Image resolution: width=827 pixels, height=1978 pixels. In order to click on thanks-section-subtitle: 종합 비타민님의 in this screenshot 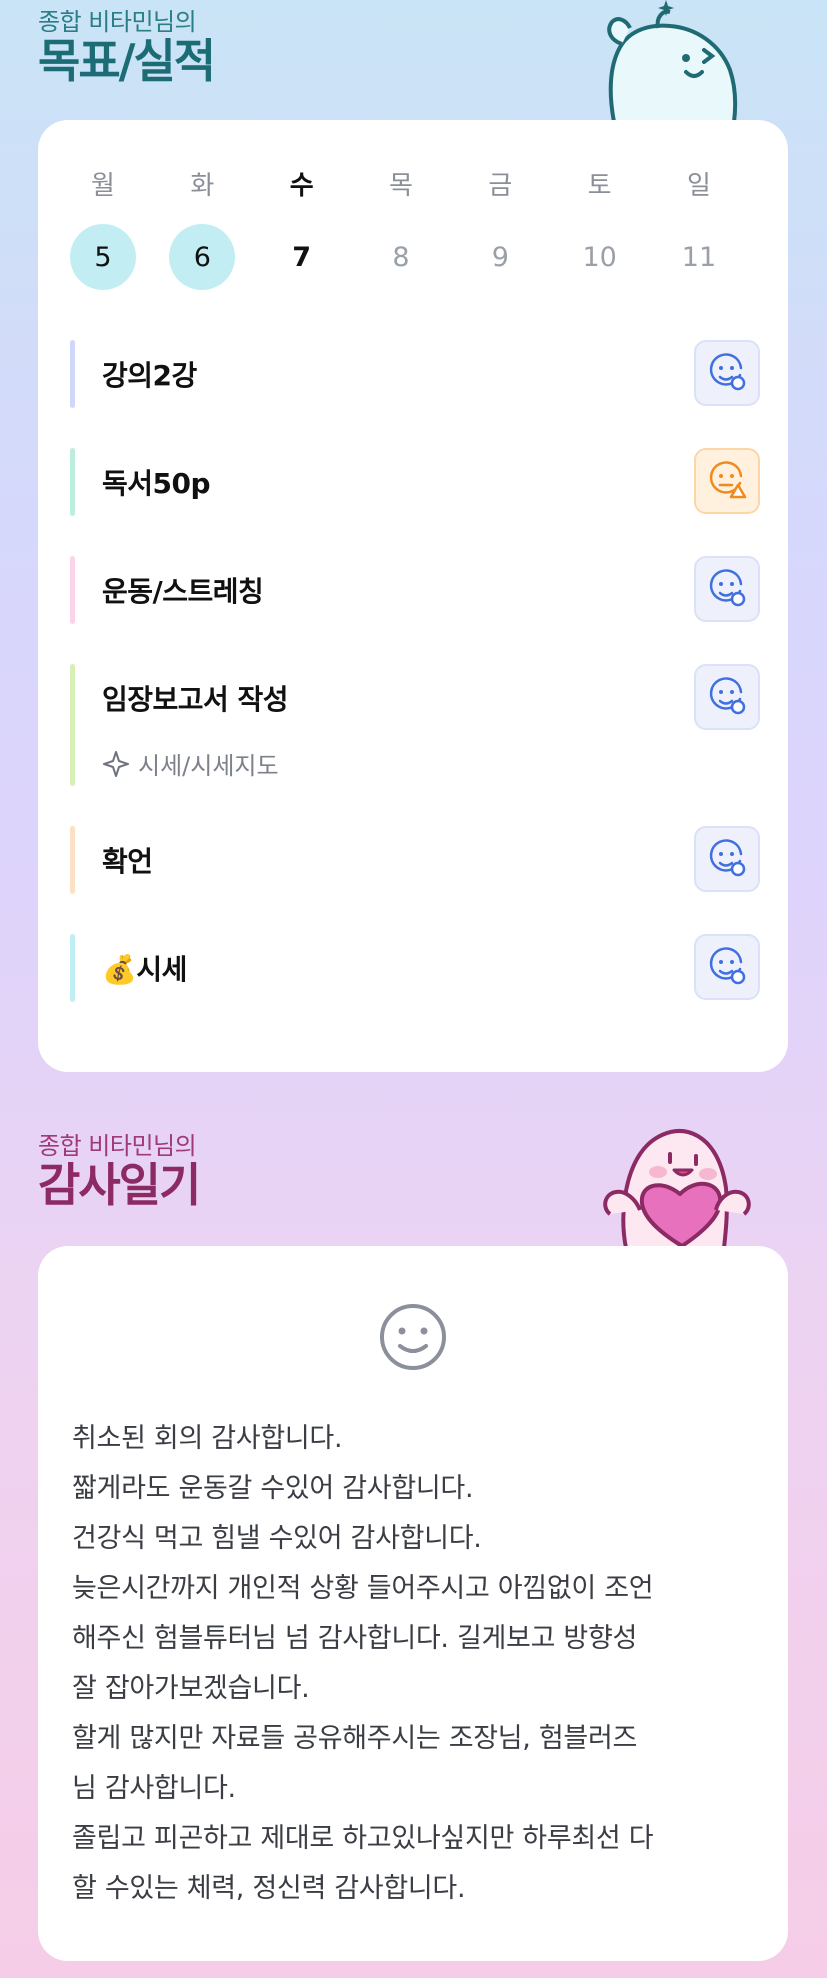, I will do `click(117, 1146)`.